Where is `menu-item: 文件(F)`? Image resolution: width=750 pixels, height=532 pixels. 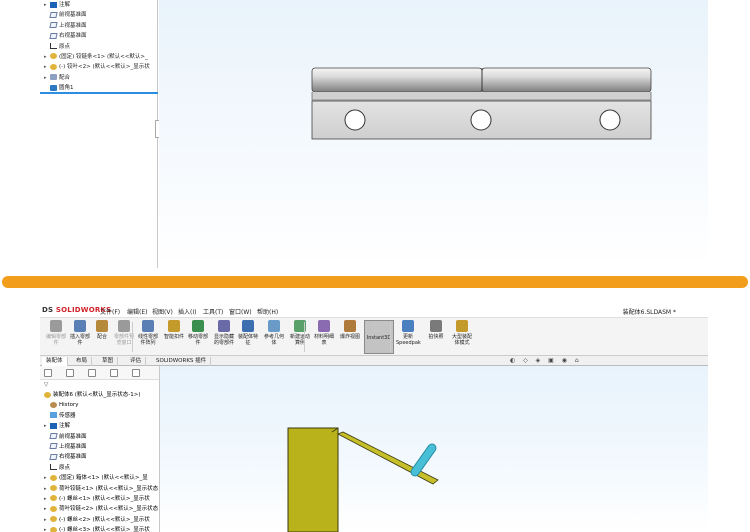 menu-item: 文件(F) is located at coordinates (110, 311).